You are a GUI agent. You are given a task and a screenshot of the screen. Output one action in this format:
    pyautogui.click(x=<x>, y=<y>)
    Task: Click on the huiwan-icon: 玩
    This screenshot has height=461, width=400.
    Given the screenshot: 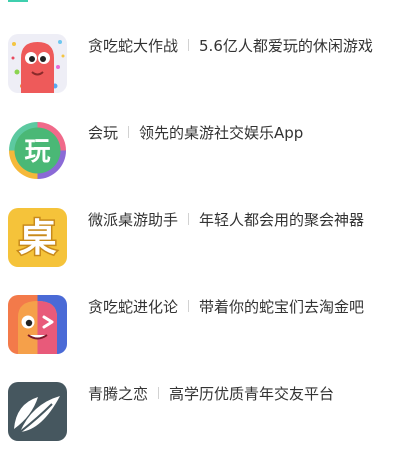 What is the action you would take?
    pyautogui.click(x=37, y=150)
    